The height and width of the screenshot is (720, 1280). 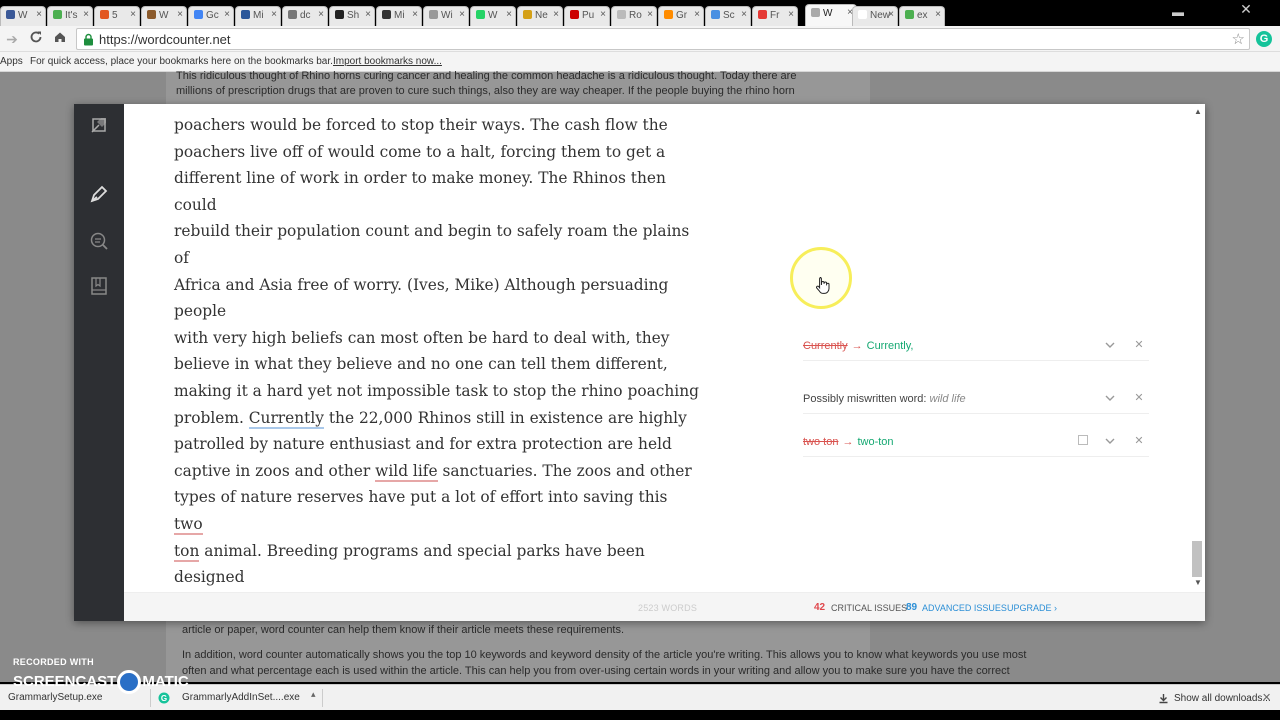 I want to click on scroll-up-icon: ▲, so click(x=1198, y=111).